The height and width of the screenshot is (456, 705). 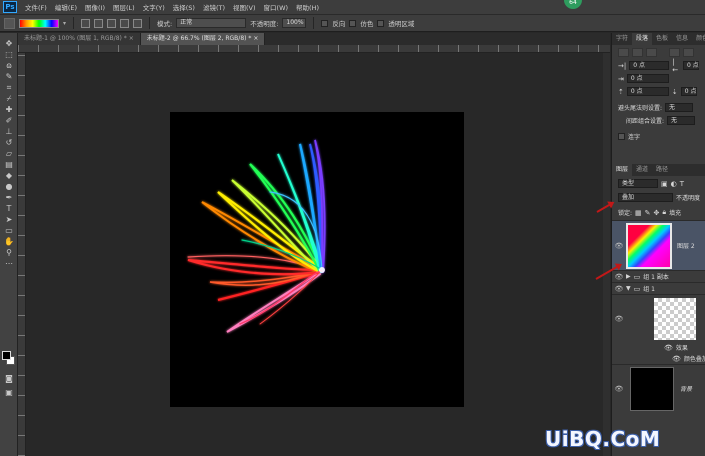 I want to click on menu-select: 选择(S), so click(x=184, y=7).